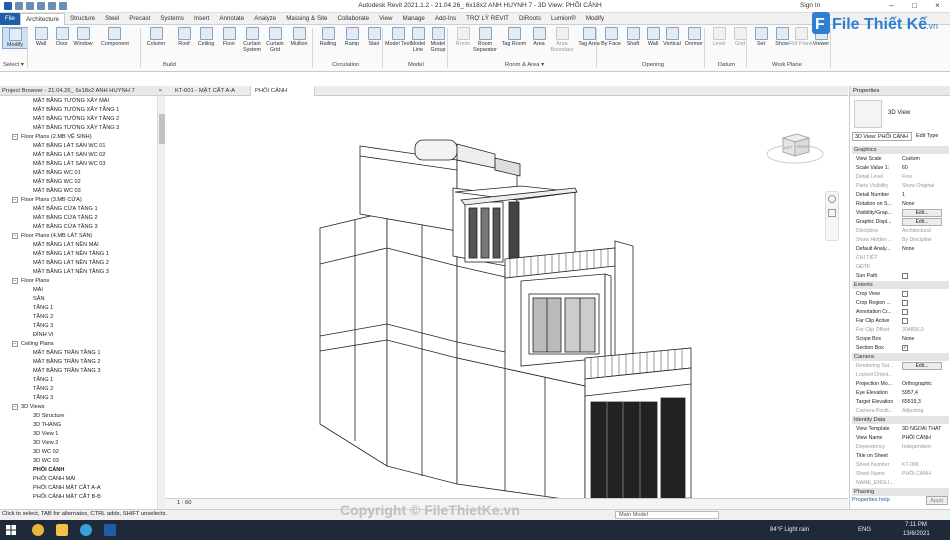 The height and width of the screenshot is (540, 950). Describe the element at coordinates (69, 164) in the screenshot. I see `browser-item: MẶT BẰNG LÁT SÀN WC 03` at that location.